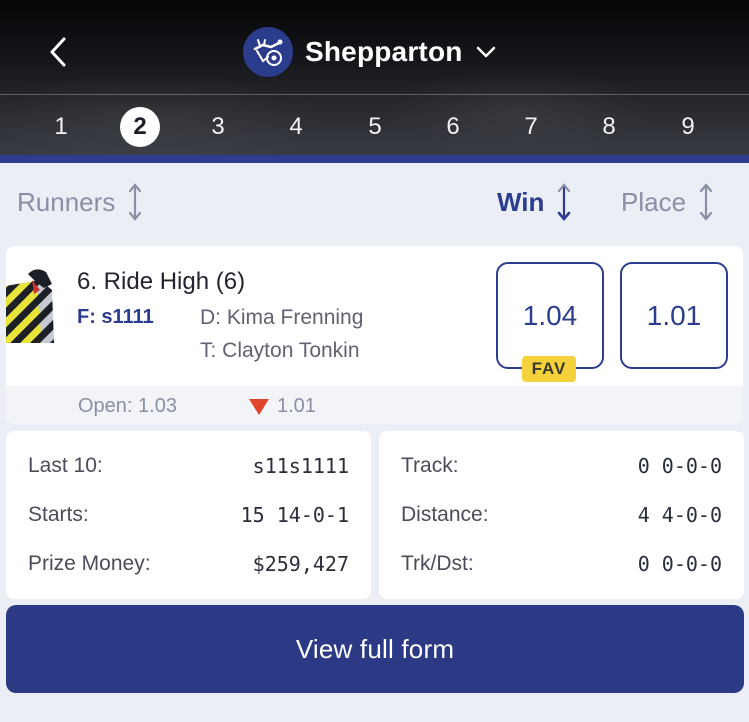 The image size is (749, 722). What do you see at coordinates (300, 466) in the screenshot?
I see `stat-value: s11s1111` at bounding box center [300, 466].